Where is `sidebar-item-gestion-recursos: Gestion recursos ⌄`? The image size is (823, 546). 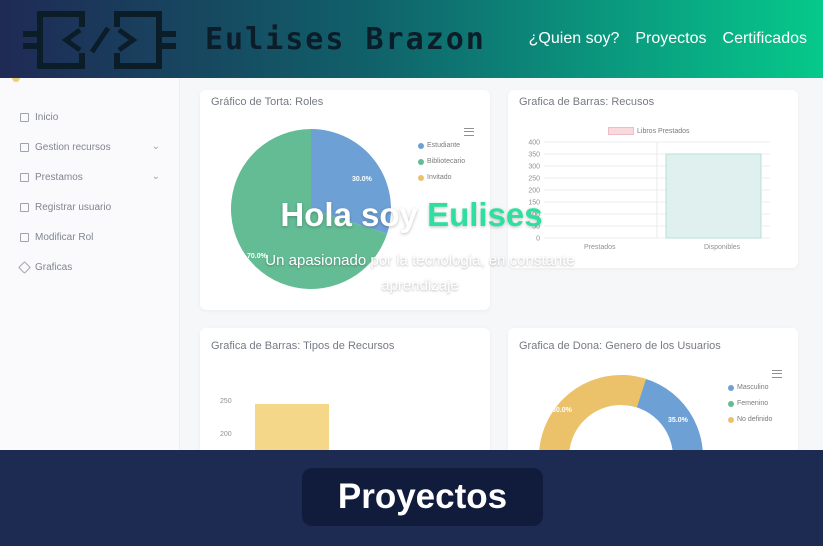
sidebar-item-gestion-recursos: Gestion recursos ⌄ is located at coordinates (90, 147).